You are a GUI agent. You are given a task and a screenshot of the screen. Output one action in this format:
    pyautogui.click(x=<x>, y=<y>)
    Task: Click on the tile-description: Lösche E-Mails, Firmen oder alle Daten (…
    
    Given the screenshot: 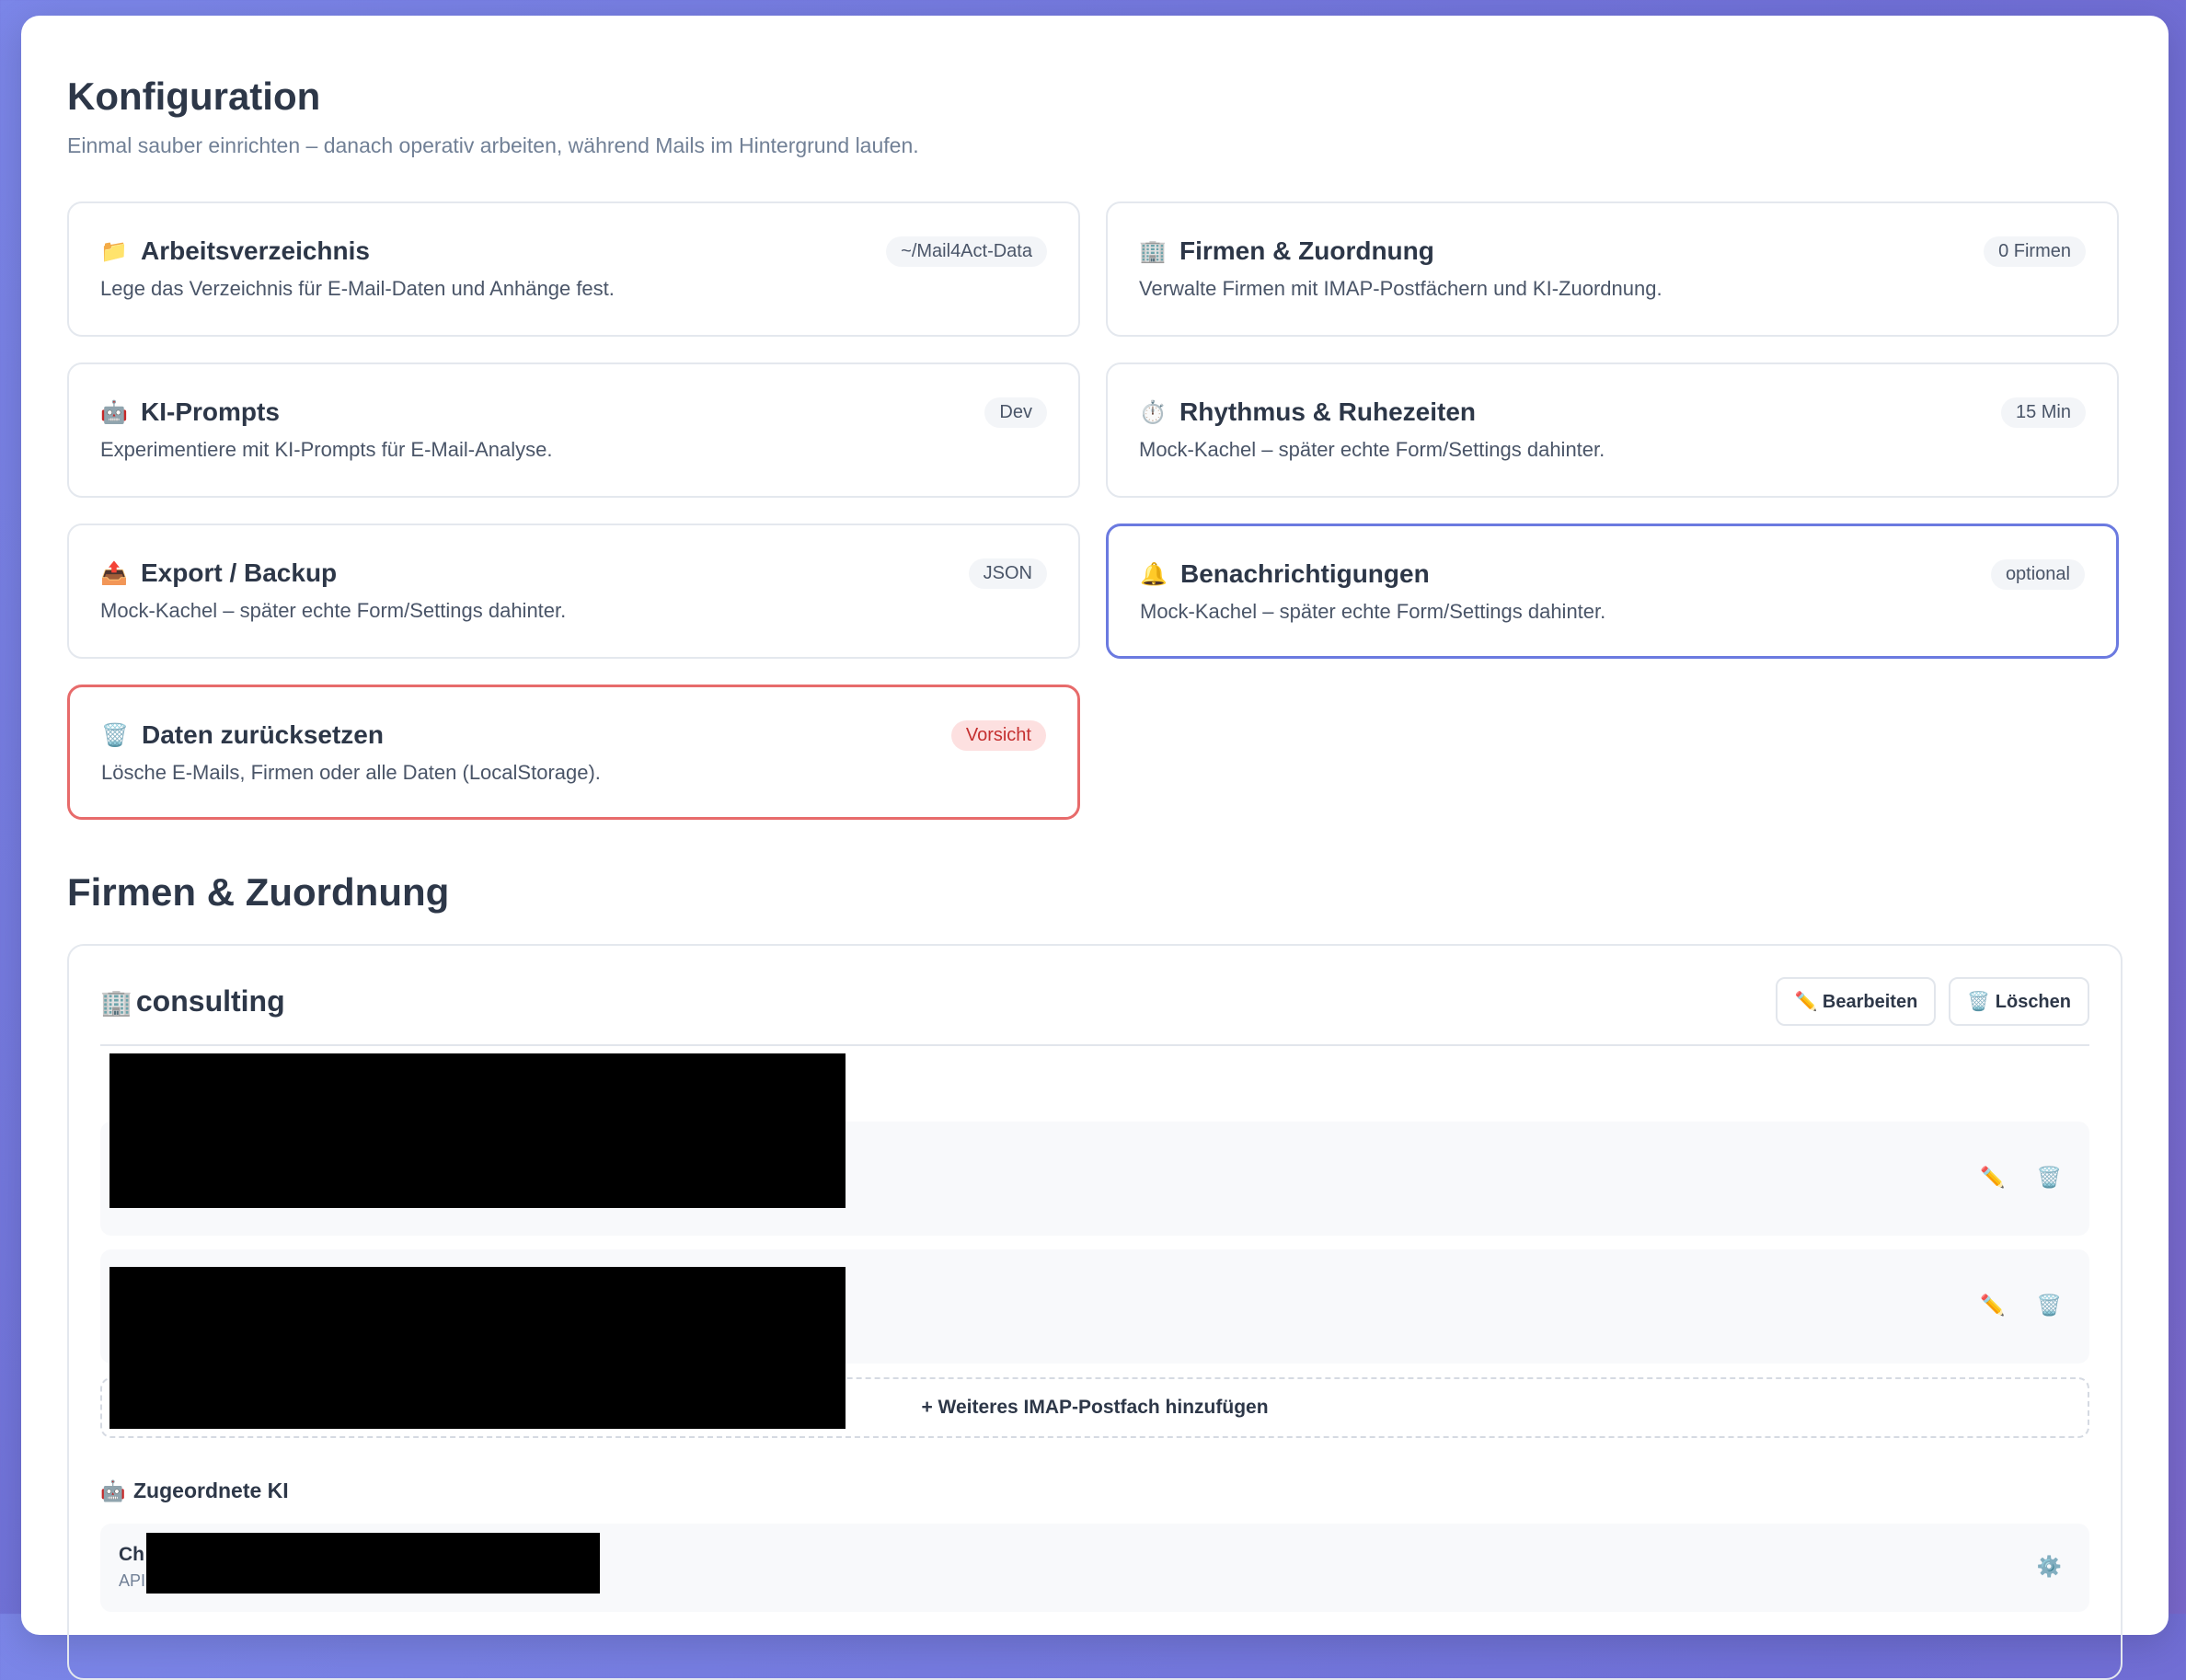 What is the action you would take?
    pyautogui.click(x=351, y=772)
    